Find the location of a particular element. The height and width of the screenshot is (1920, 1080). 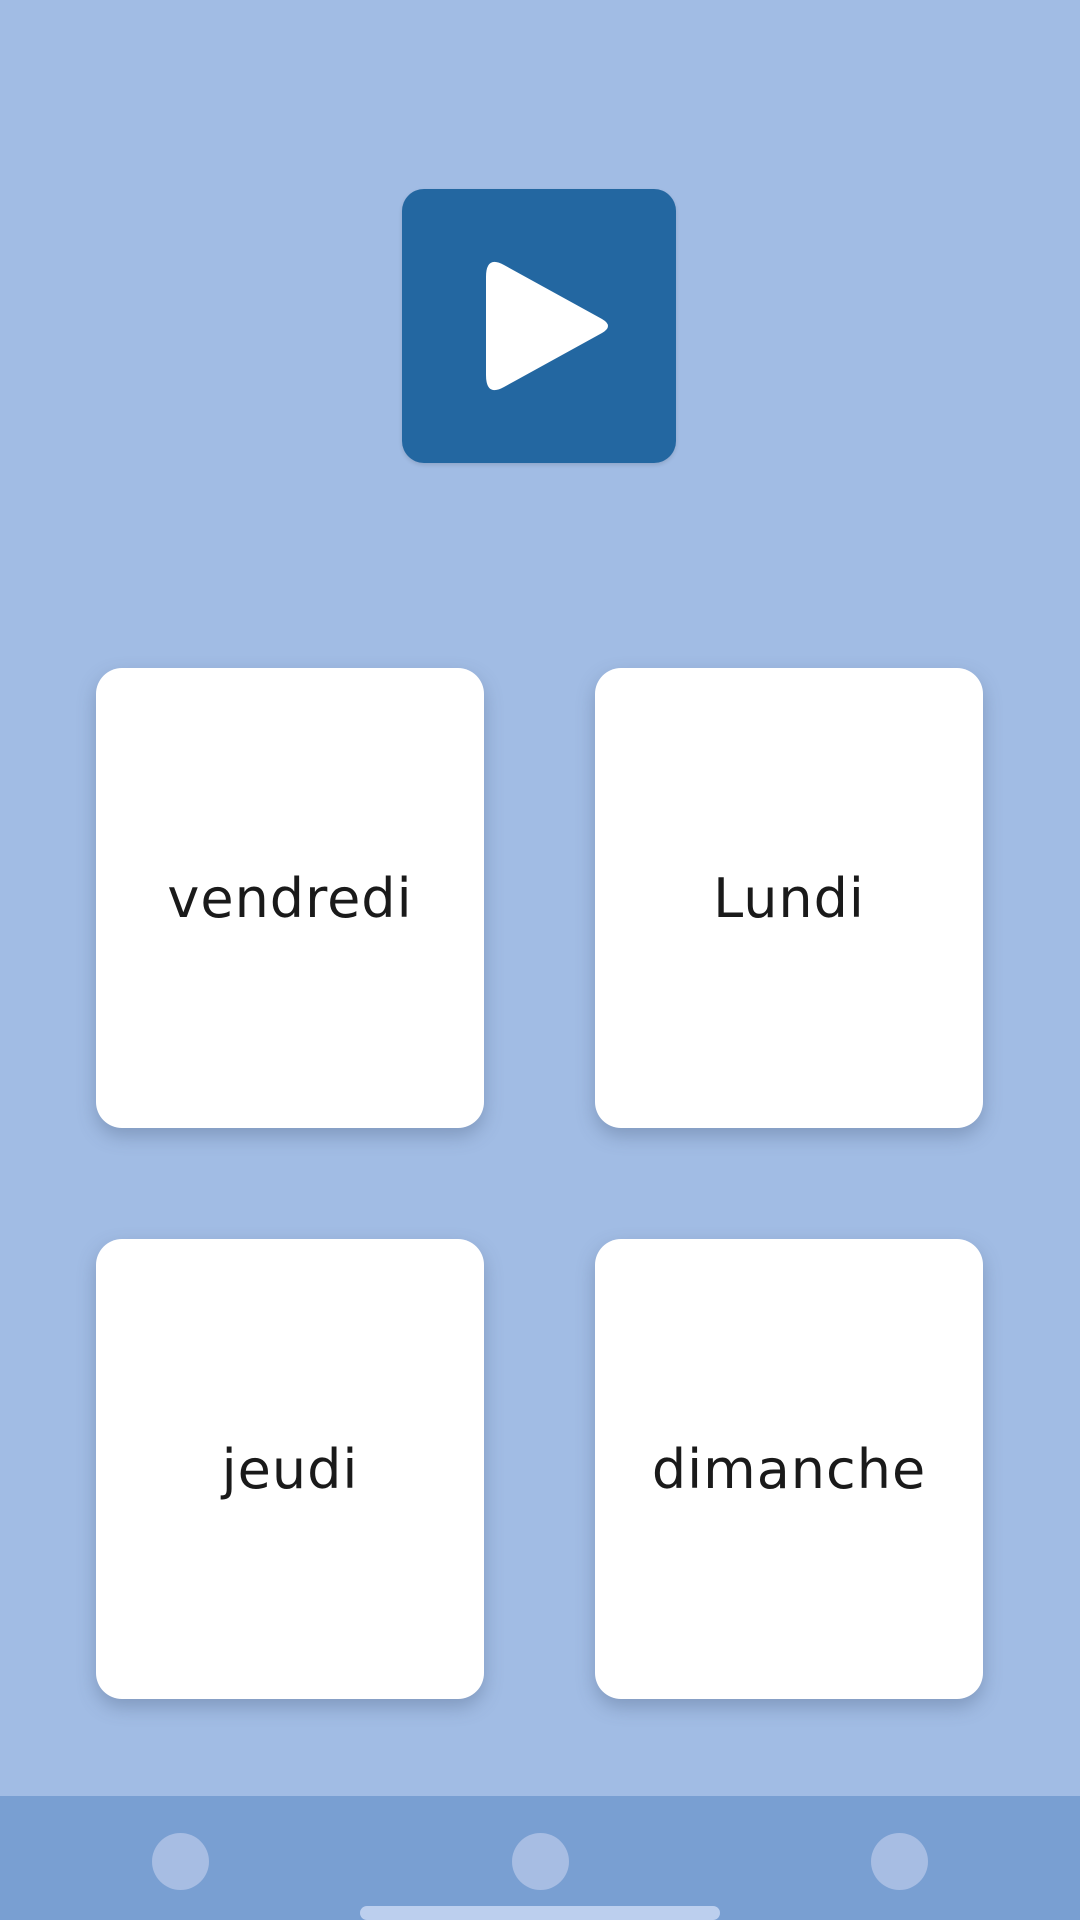

nav-button-left is located at coordinates (180, 1861).